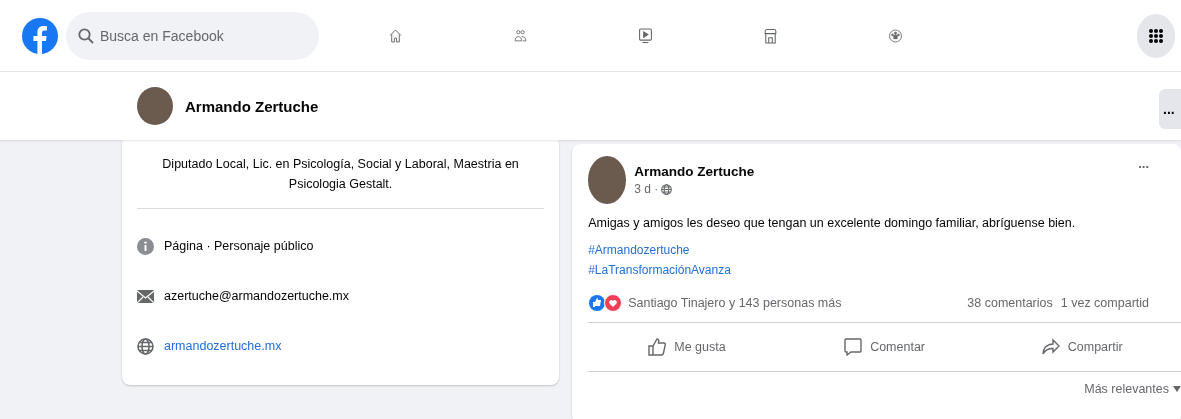 The height and width of the screenshot is (419, 1181). I want to click on sort-dropdown: Más relevantes, so click(1126, 389).